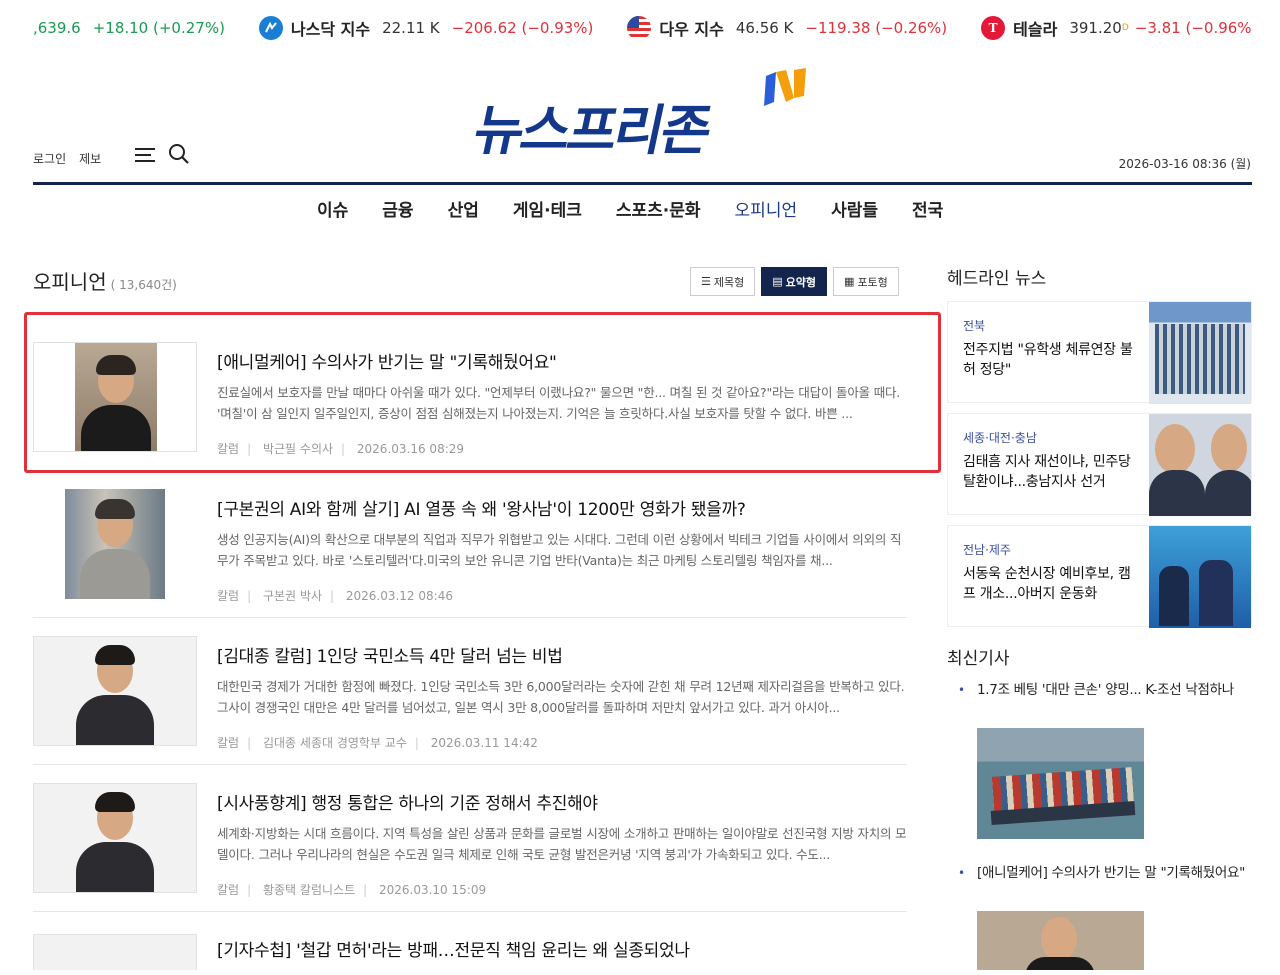 The height and width of the screenshot is (975, 1280). Describe the element at coordinates (411, 28) in the screenshot. I see `ticker-value: 22.11 K` at that location.